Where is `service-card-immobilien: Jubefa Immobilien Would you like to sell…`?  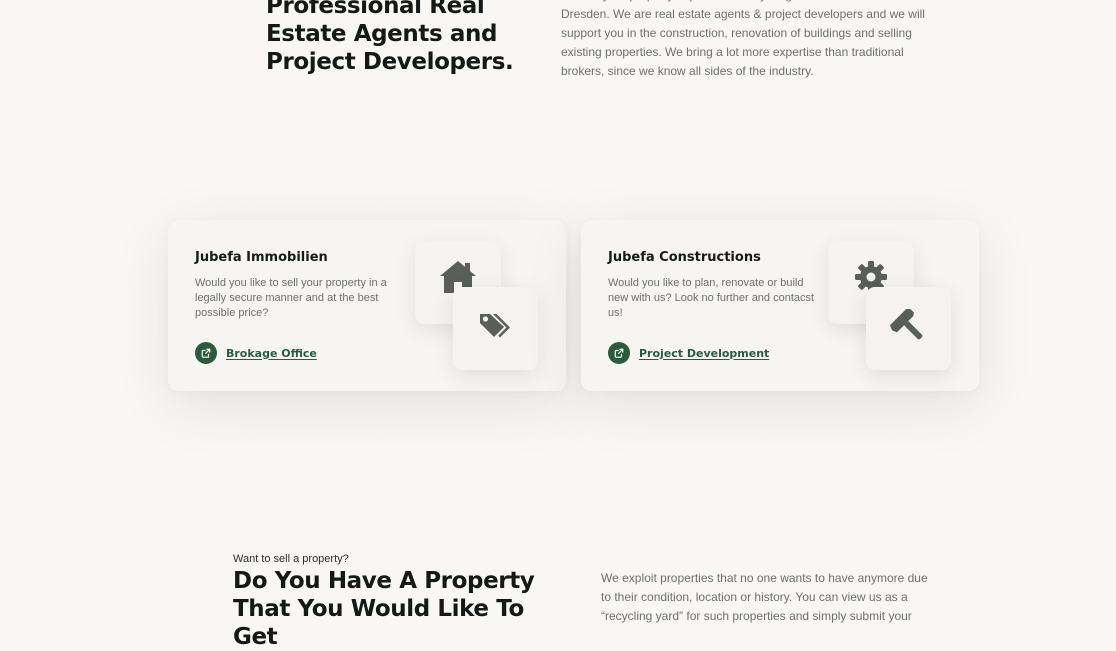
service-card-immobilien: Jubefa Immobilien Would you like to sell… is located at coordinates (367, 305).